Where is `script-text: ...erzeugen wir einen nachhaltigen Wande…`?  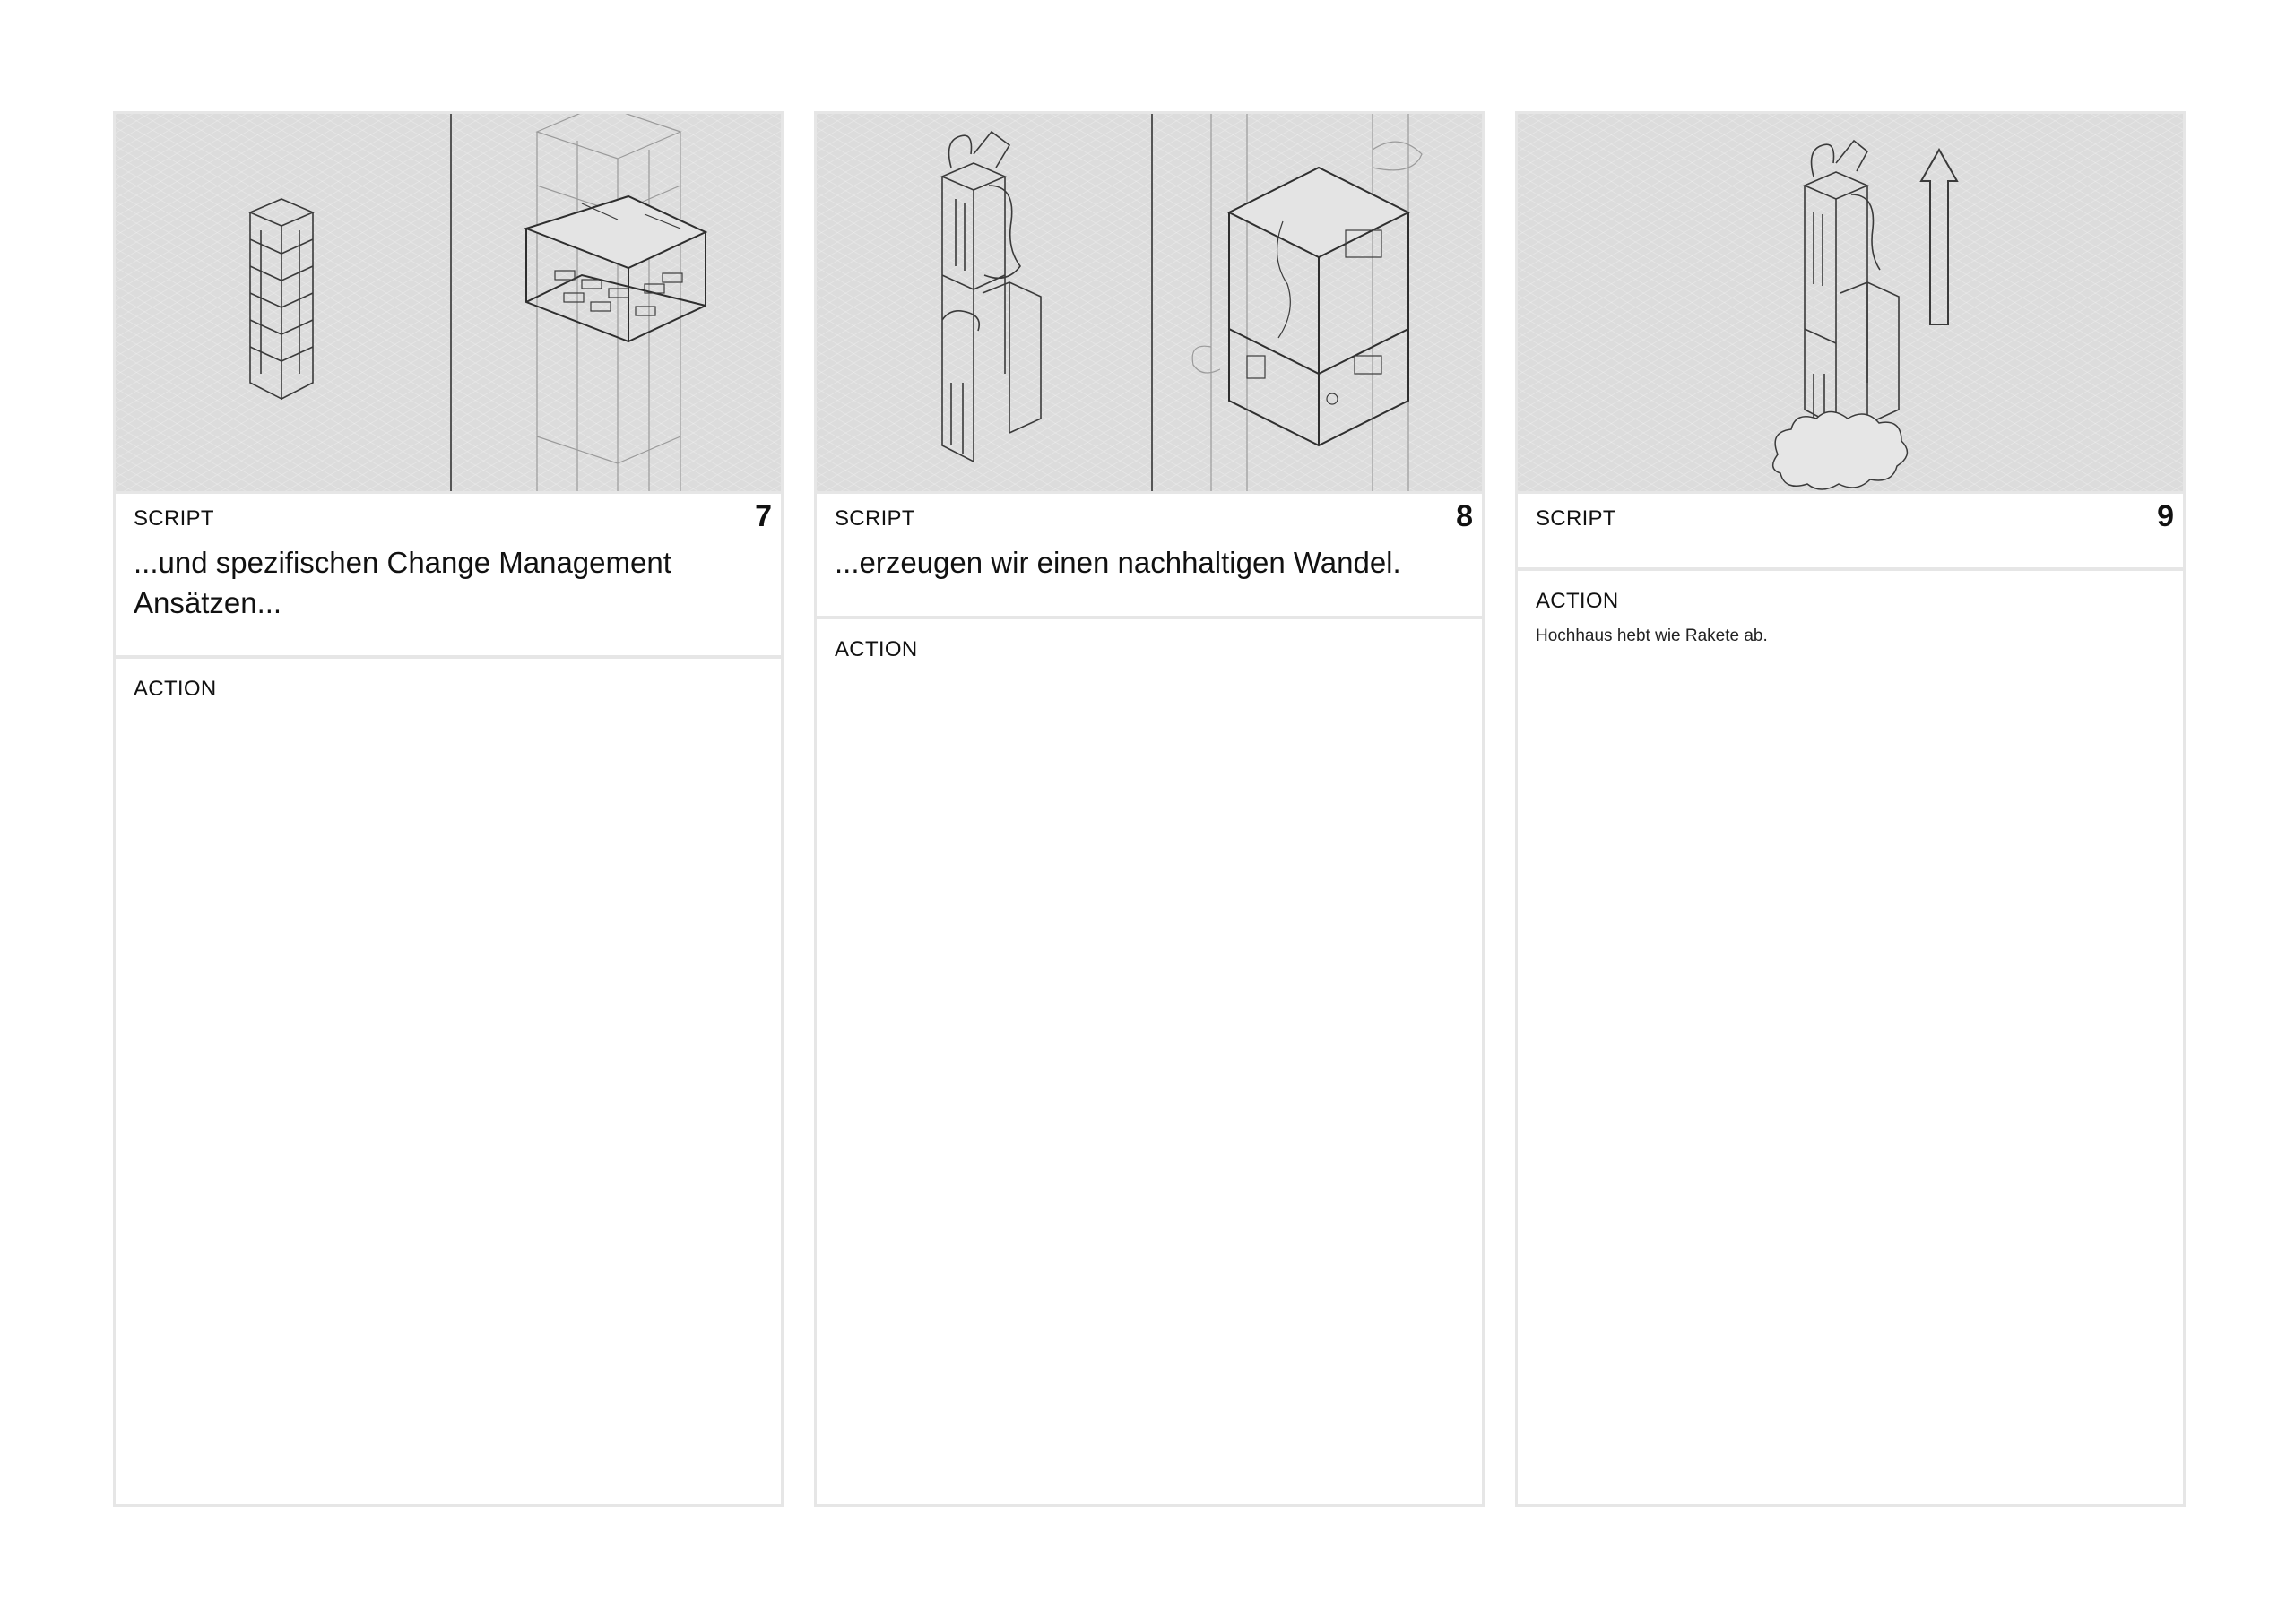 script-text: ...erzeugen wir einen nachhaltigen Wande… is located at coordinates (1118, 562).